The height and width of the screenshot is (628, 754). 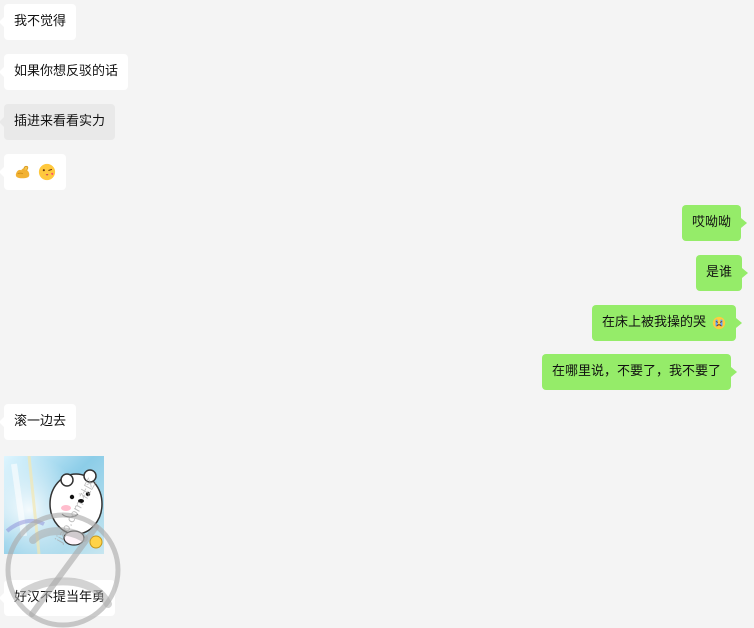 What do you see at coordinates (712, 222) in the screenshot?
I see `message-text: 哎呦呦` at bounding box center [712, 222].